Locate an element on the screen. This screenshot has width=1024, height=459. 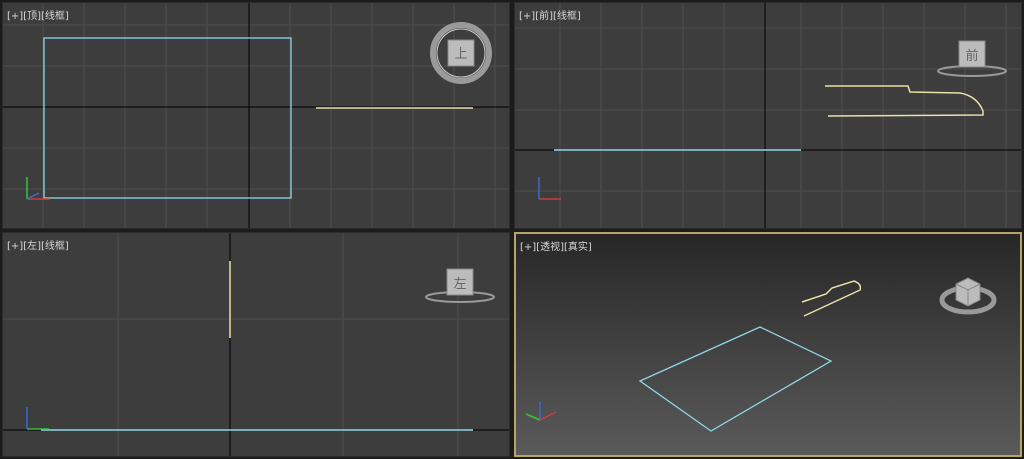
viewcube: 上 is located at coordinates (461, 53).